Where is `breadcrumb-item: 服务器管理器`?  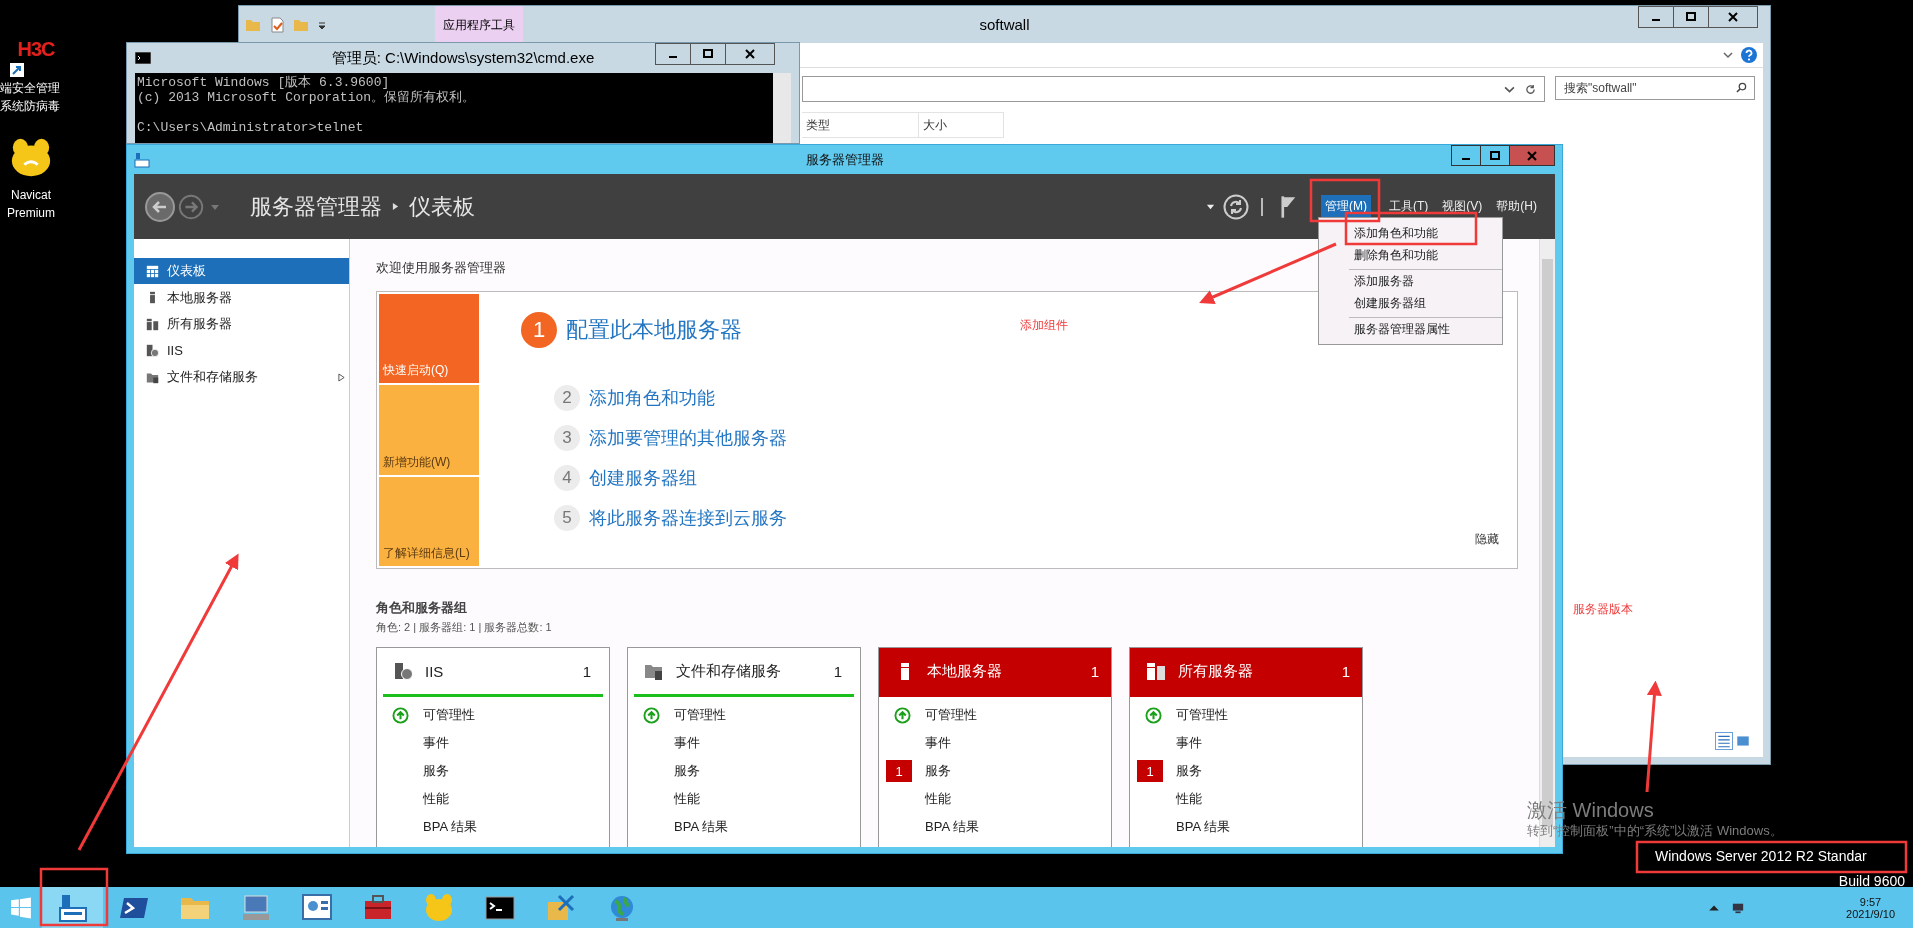 breadcrumb-item: 服务器管理器 is located at coordinates (316, 206).